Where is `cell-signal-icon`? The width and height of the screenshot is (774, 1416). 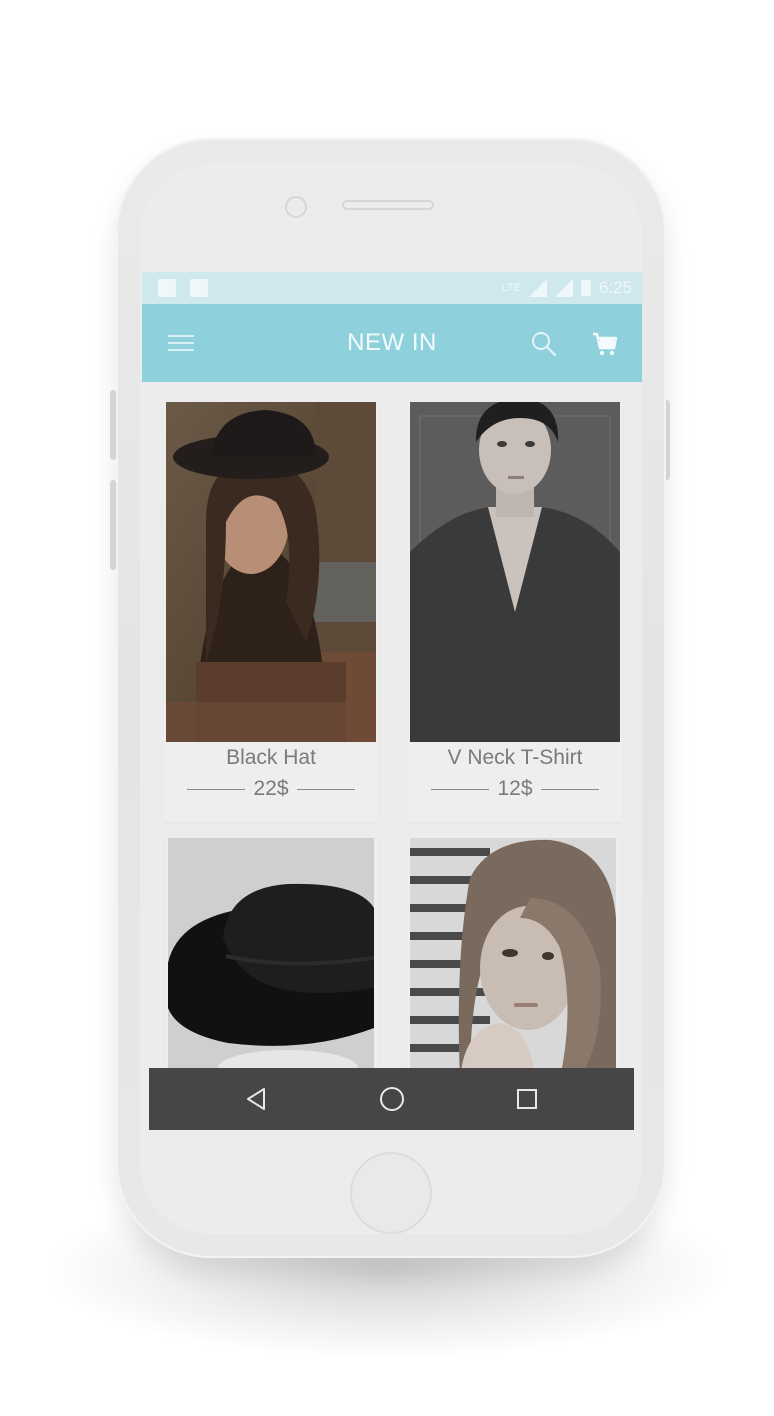
cell-signal-icon is located at coordinates (563, 288).